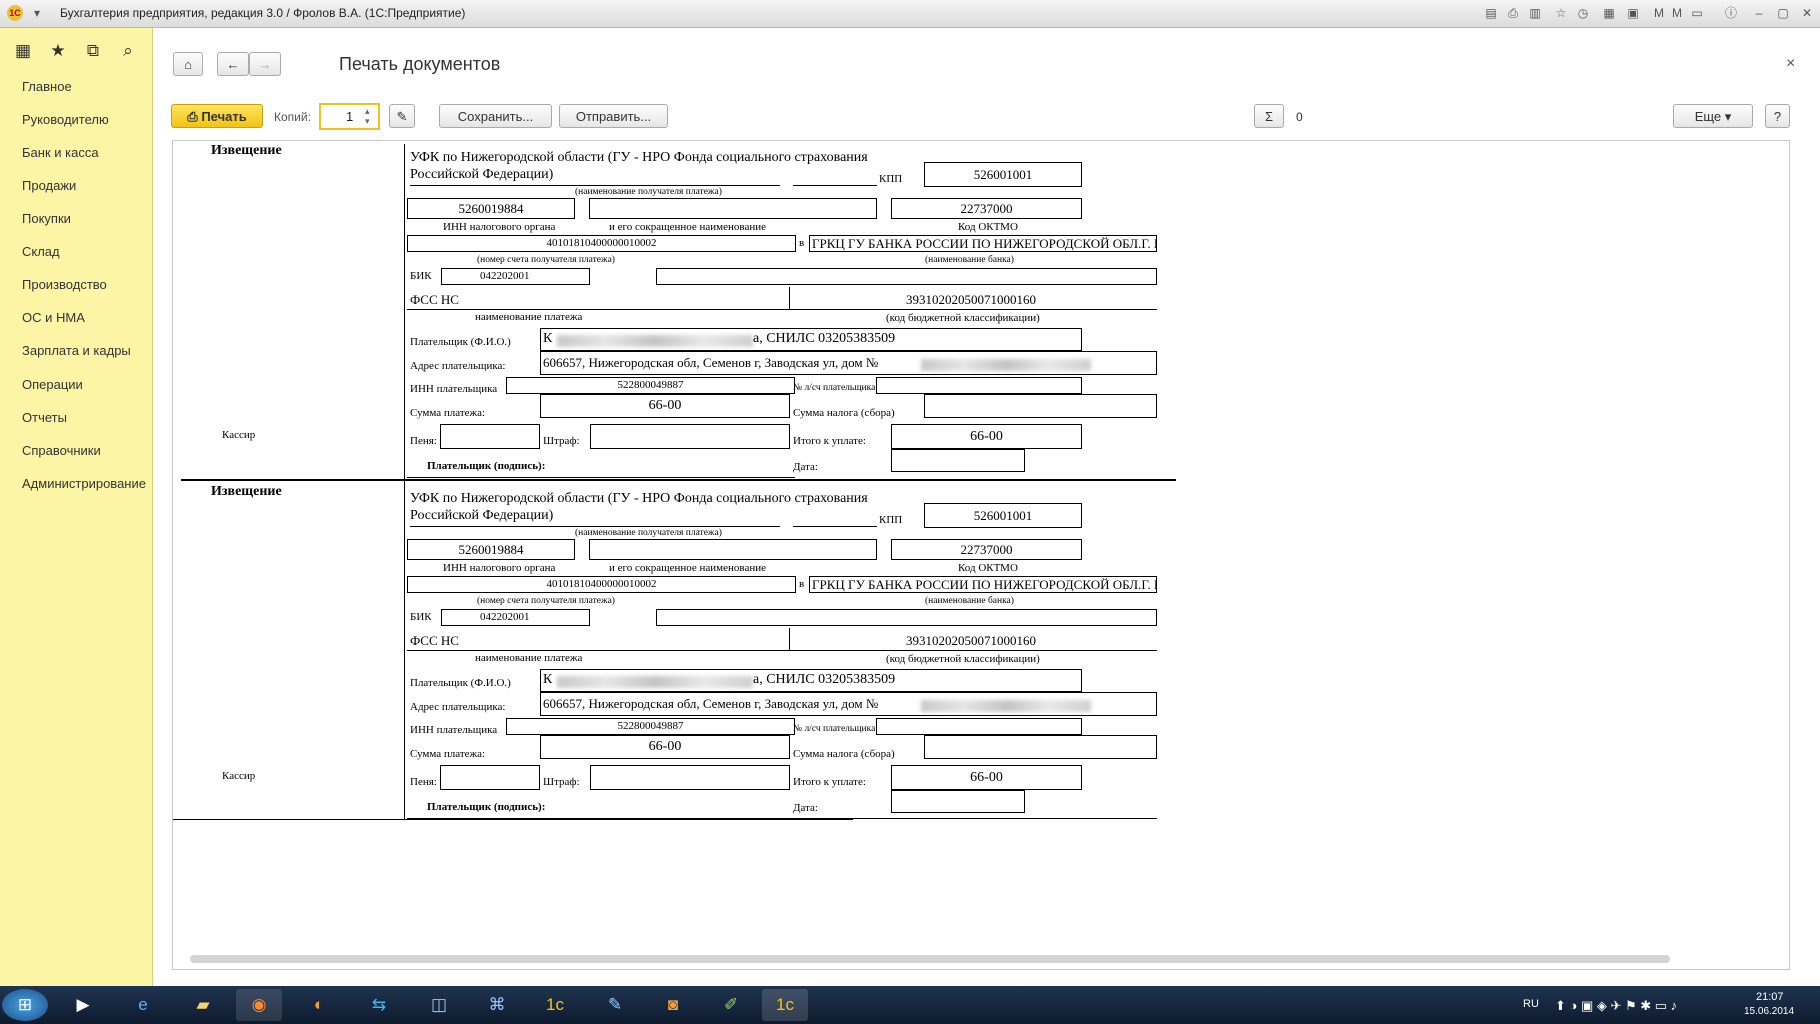  I want to click on date-label: Дата:, so click(805, 467).